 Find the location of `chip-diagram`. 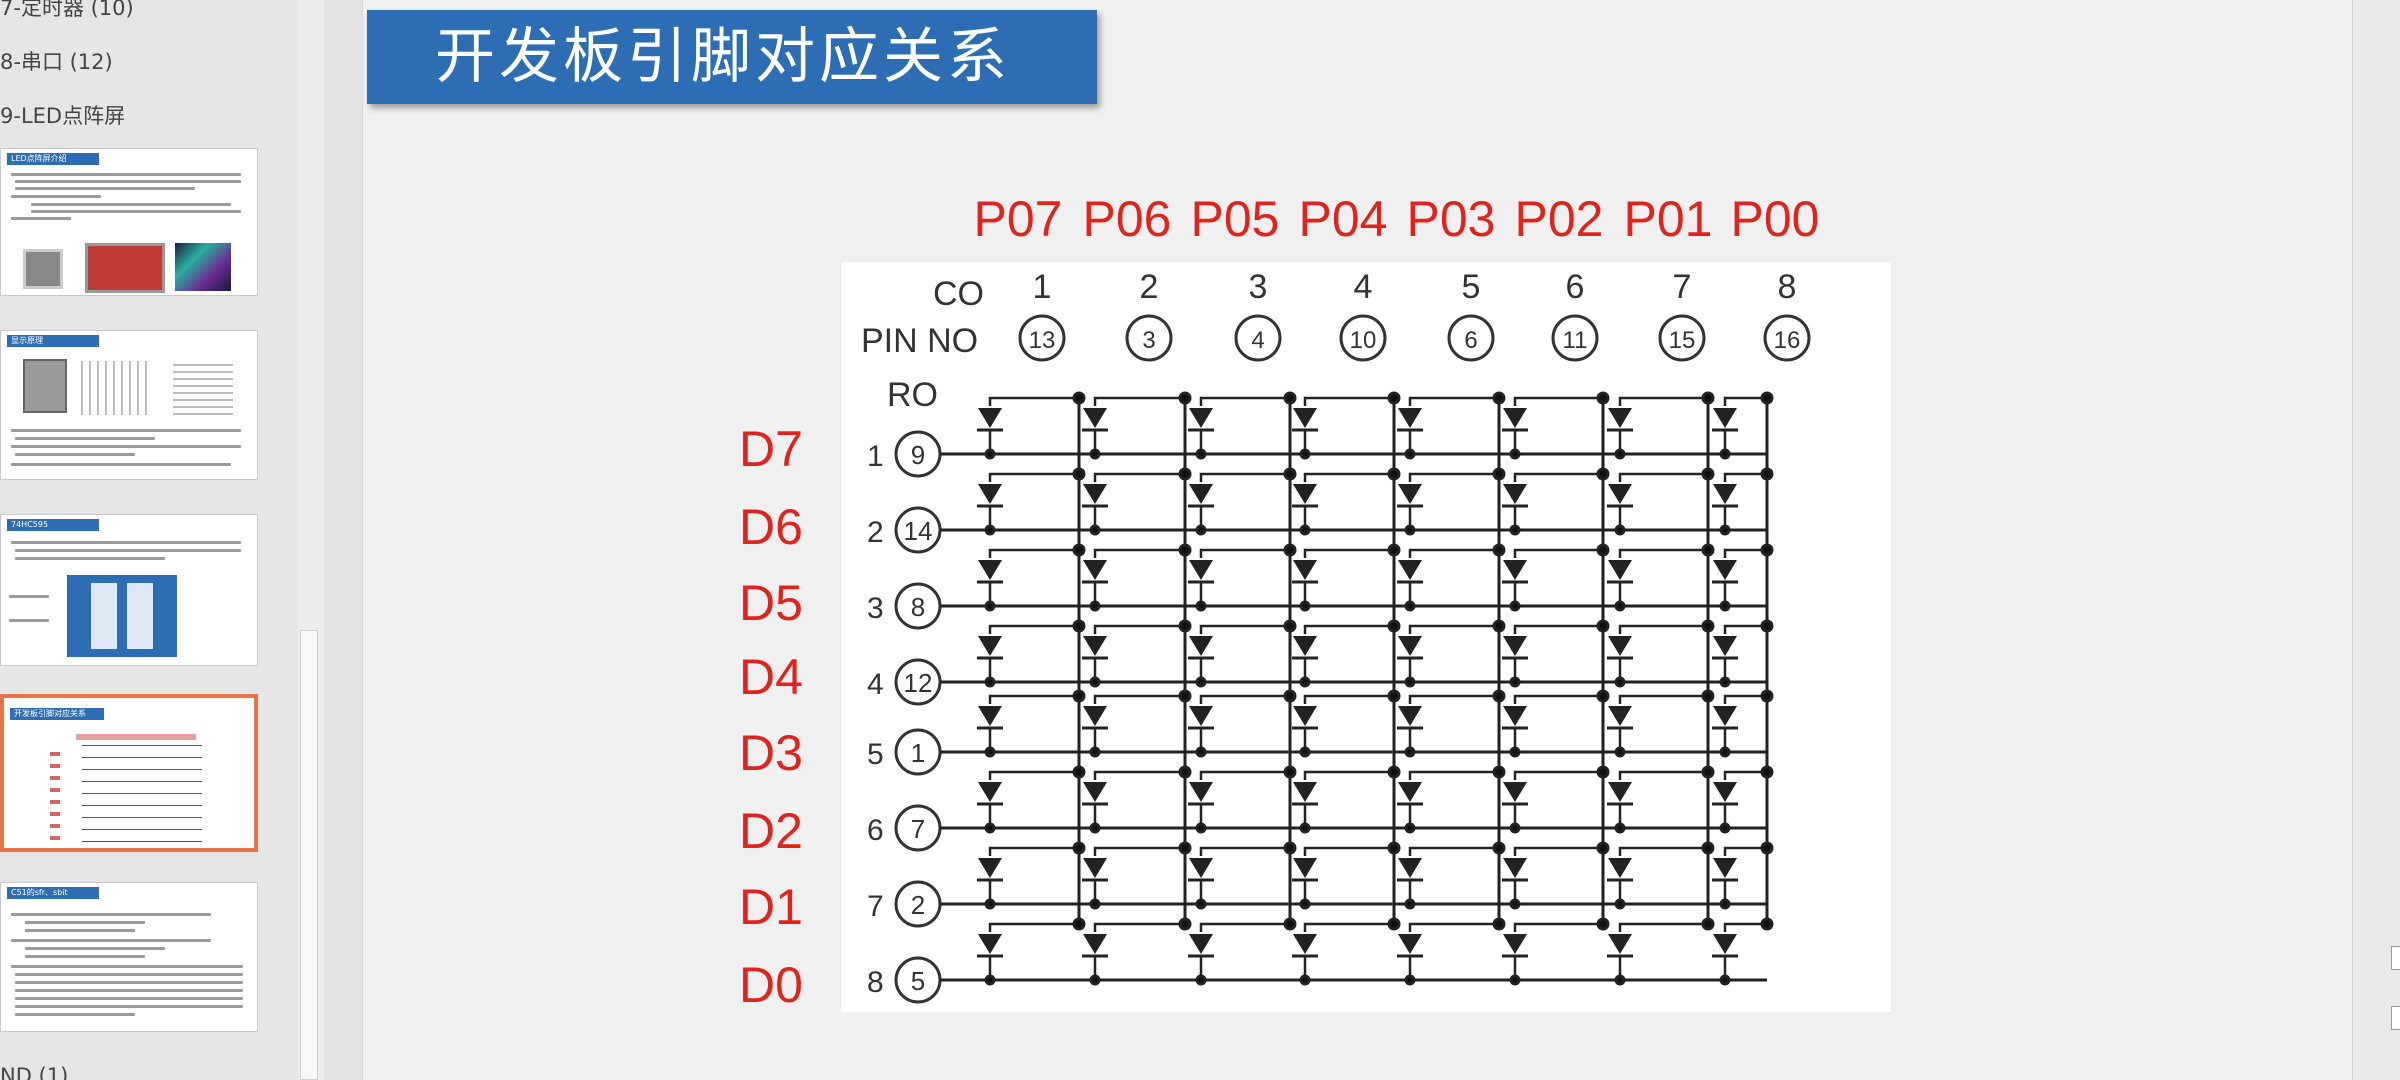

chip-diagram is located at coordinates (122, 616).